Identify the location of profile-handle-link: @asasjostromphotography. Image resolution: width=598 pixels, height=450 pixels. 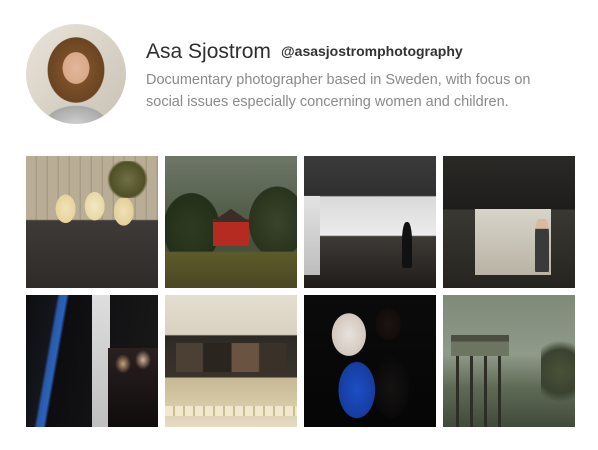
(372, 51).